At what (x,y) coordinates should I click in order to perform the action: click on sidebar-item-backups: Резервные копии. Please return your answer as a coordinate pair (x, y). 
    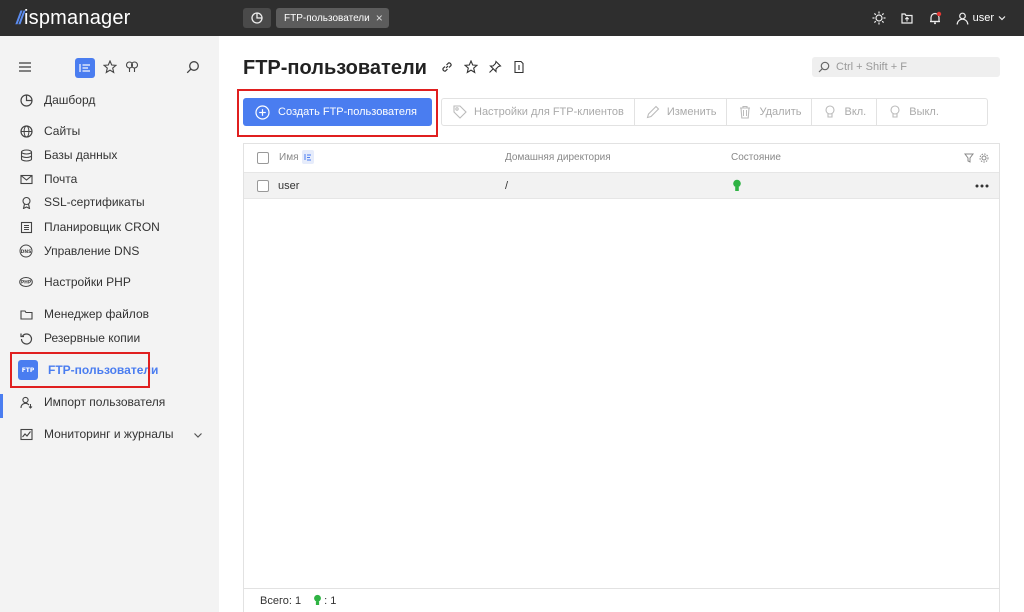
    Looking at the image, I should click on (79, 338).